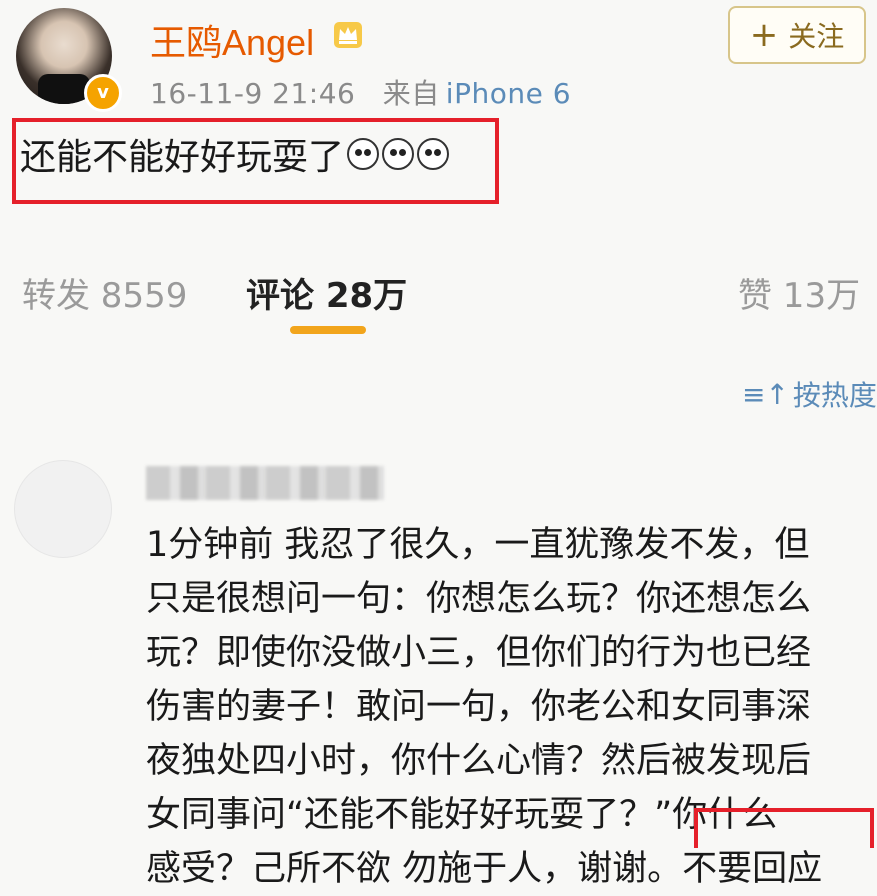  I want to click on follow-button: + 关注, so click(797, 35).